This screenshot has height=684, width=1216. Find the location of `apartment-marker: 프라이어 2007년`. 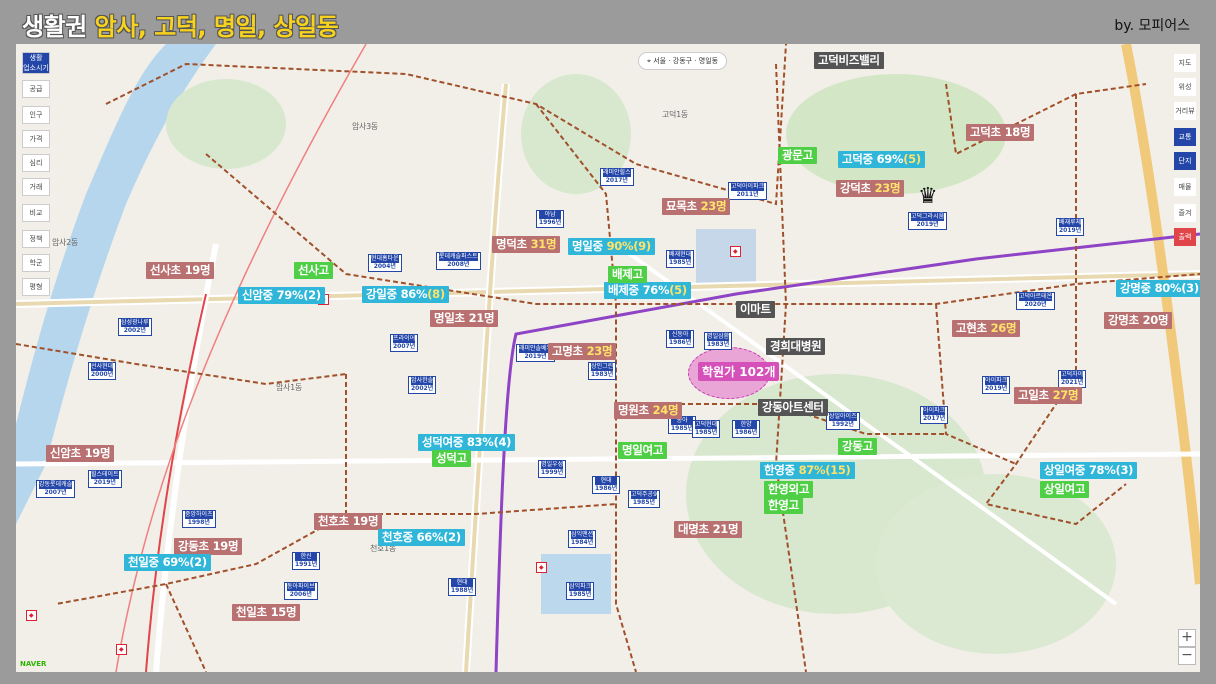

apartment-marker: 프라이어 2007년 is located at coordinates (404, 343).